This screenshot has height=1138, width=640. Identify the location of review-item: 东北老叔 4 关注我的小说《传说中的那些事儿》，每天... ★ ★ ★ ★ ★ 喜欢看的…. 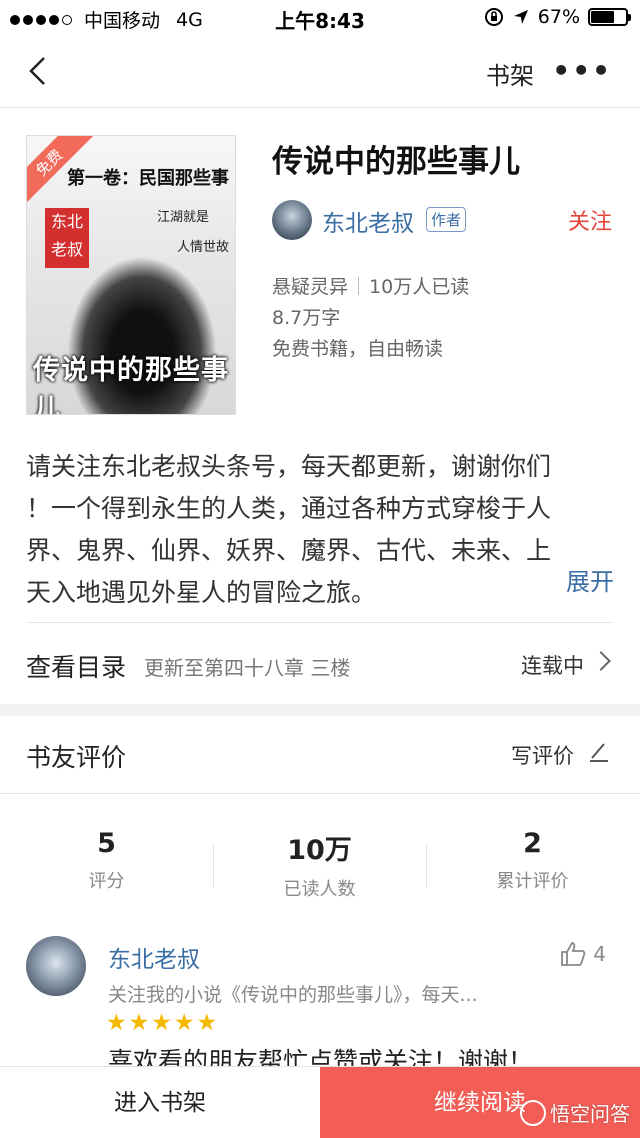
(320, 1006).